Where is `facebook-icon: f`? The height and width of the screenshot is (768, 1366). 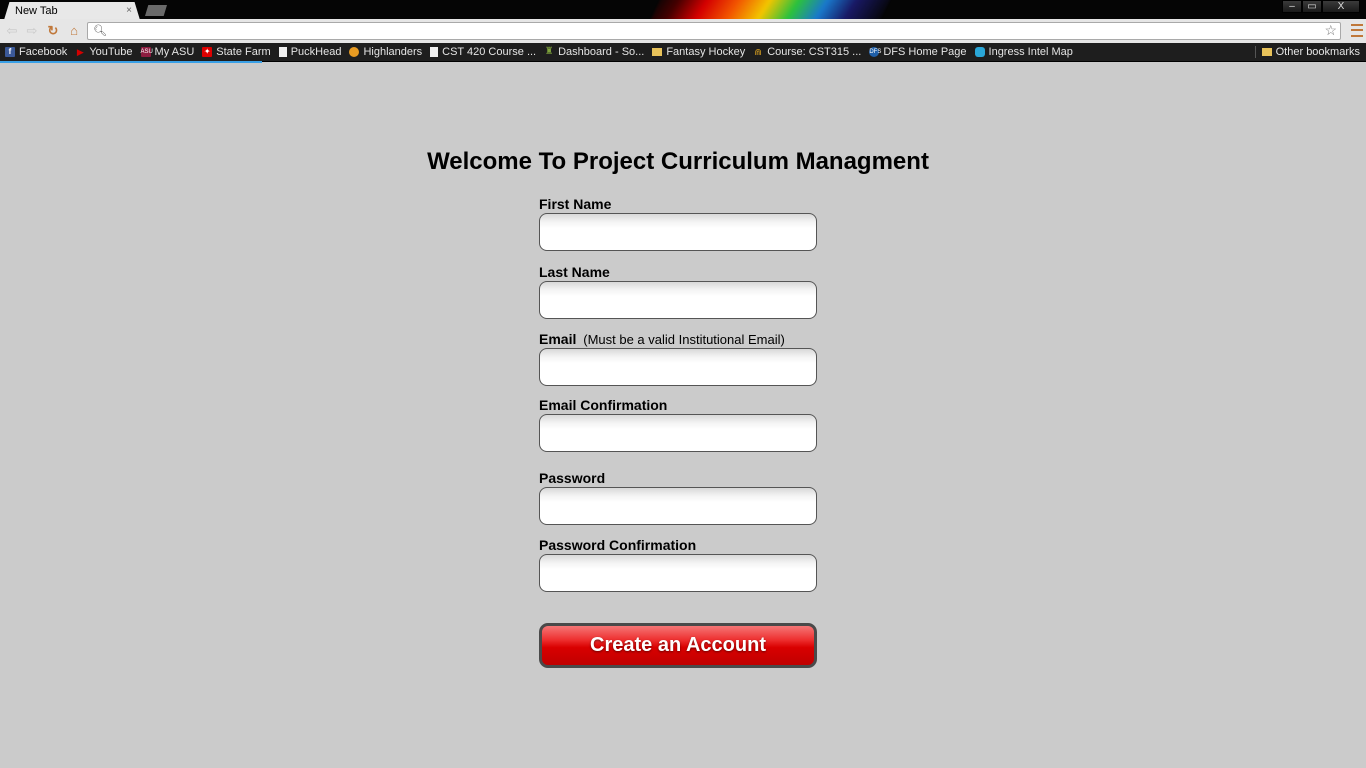
facebook-icon: f is located at coordinates (10, 52).